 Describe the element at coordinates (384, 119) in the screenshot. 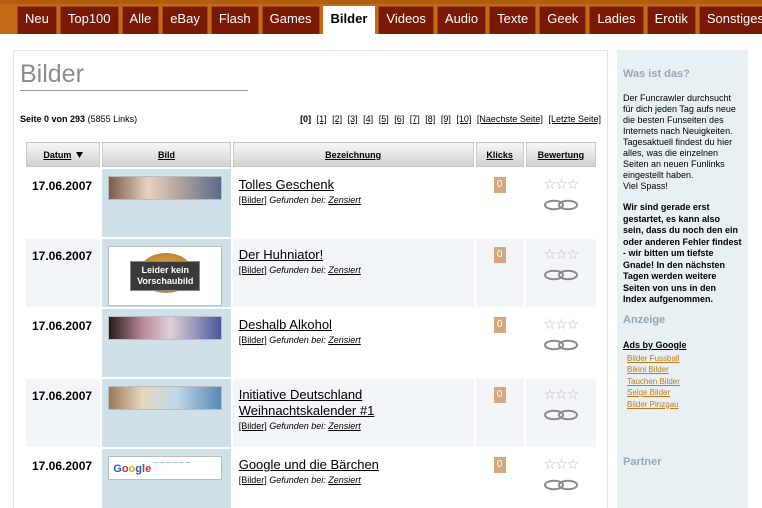

I see `page-link-5: [5]` at that location.